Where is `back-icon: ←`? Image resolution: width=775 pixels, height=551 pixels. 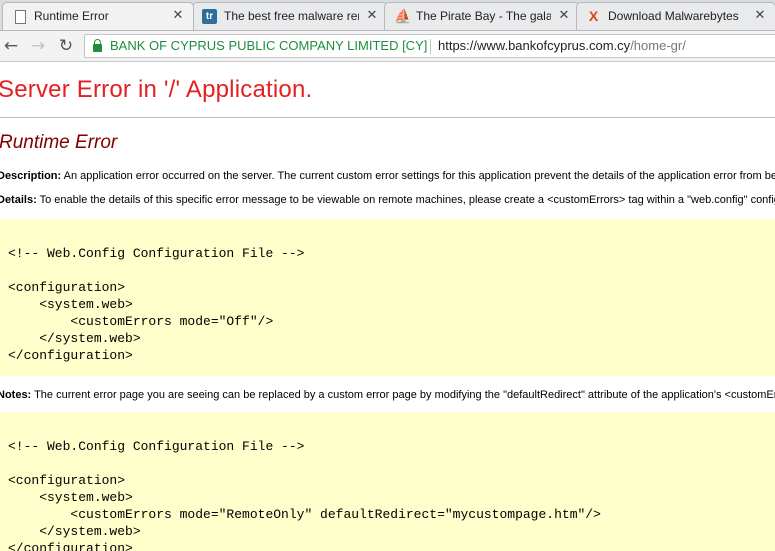 back-icon: ← is located at coordinates (11, 46).